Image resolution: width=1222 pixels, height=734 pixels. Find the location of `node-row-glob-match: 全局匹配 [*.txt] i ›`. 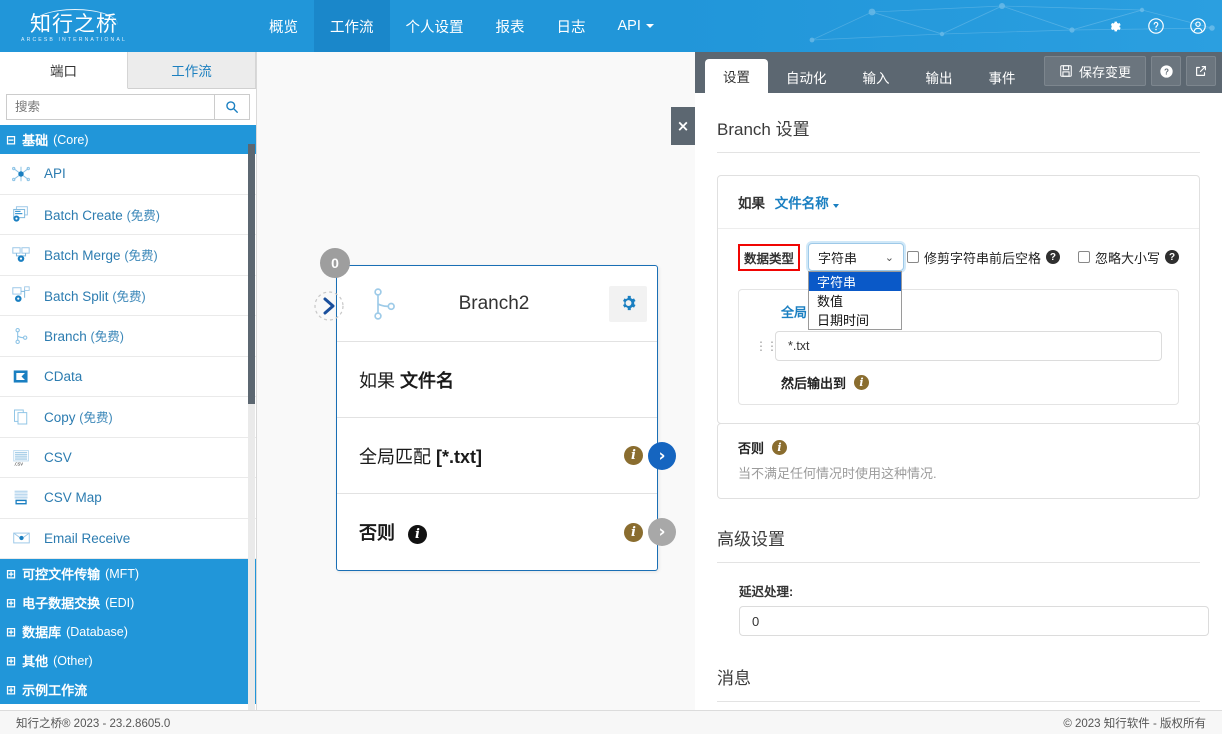

node-row-glob-match: 全局匹配 [*.txt] i › is located at coordinates (506, 456).